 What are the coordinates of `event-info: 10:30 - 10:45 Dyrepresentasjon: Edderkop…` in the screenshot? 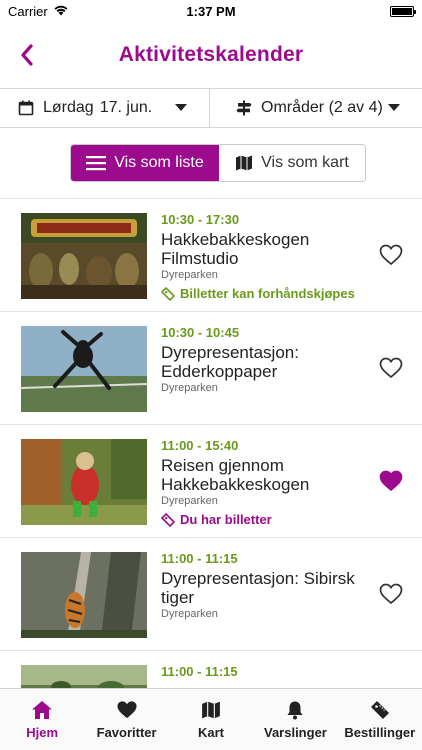 It's located at (263, 360).